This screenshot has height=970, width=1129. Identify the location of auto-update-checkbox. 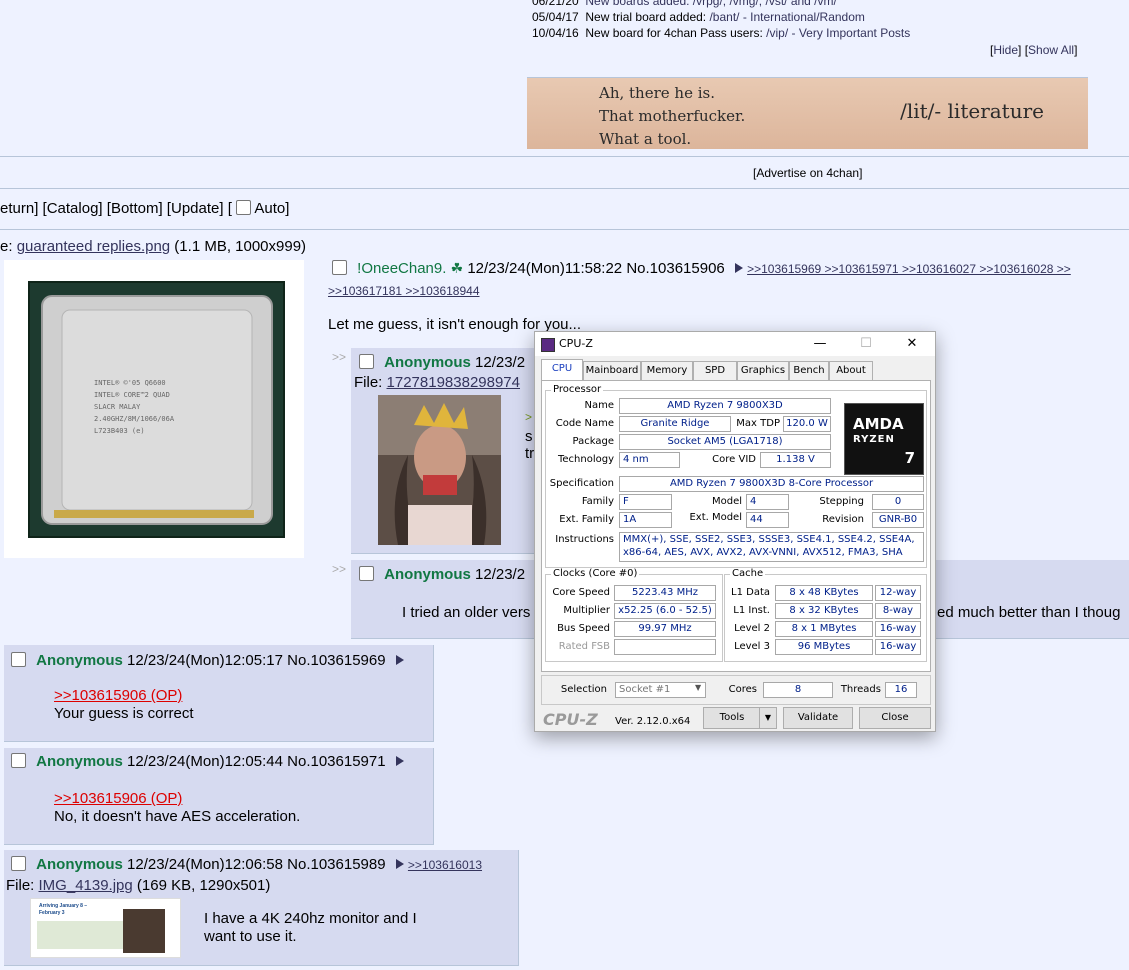
(244, 207).